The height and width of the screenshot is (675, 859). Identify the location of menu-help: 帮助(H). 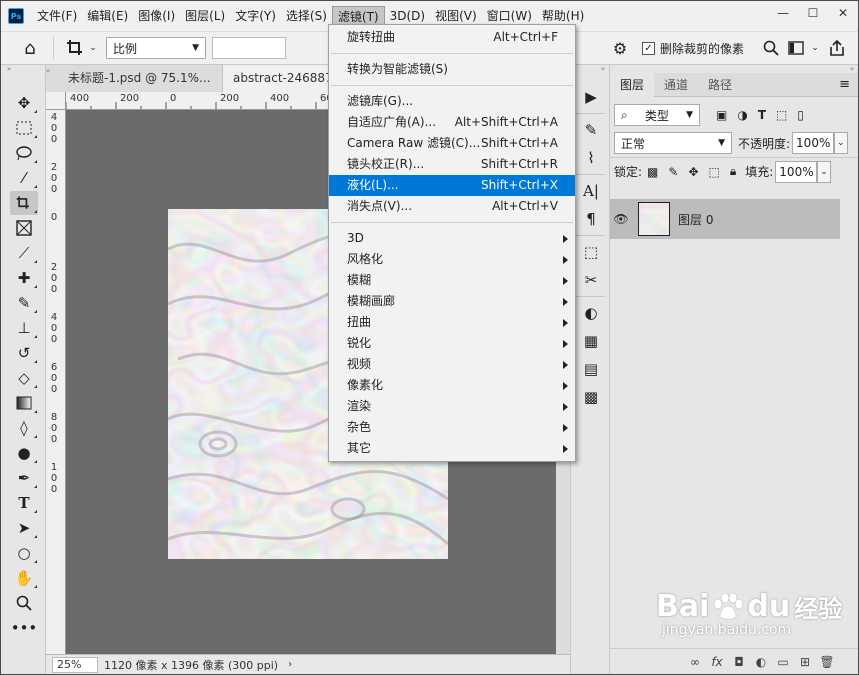
(563, 16).